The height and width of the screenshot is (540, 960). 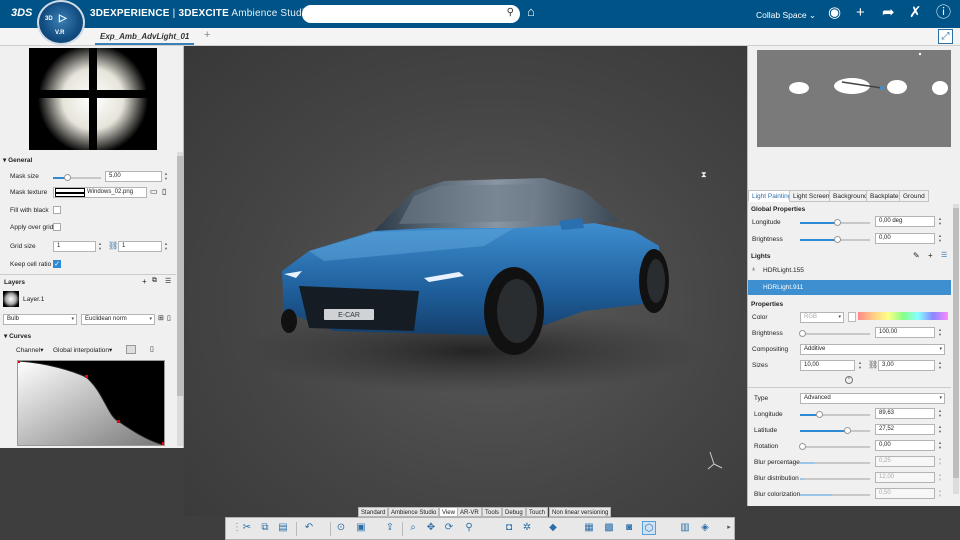 I want to click on global-longitude-field: 0,00 deg, so click(x=905, y=221).